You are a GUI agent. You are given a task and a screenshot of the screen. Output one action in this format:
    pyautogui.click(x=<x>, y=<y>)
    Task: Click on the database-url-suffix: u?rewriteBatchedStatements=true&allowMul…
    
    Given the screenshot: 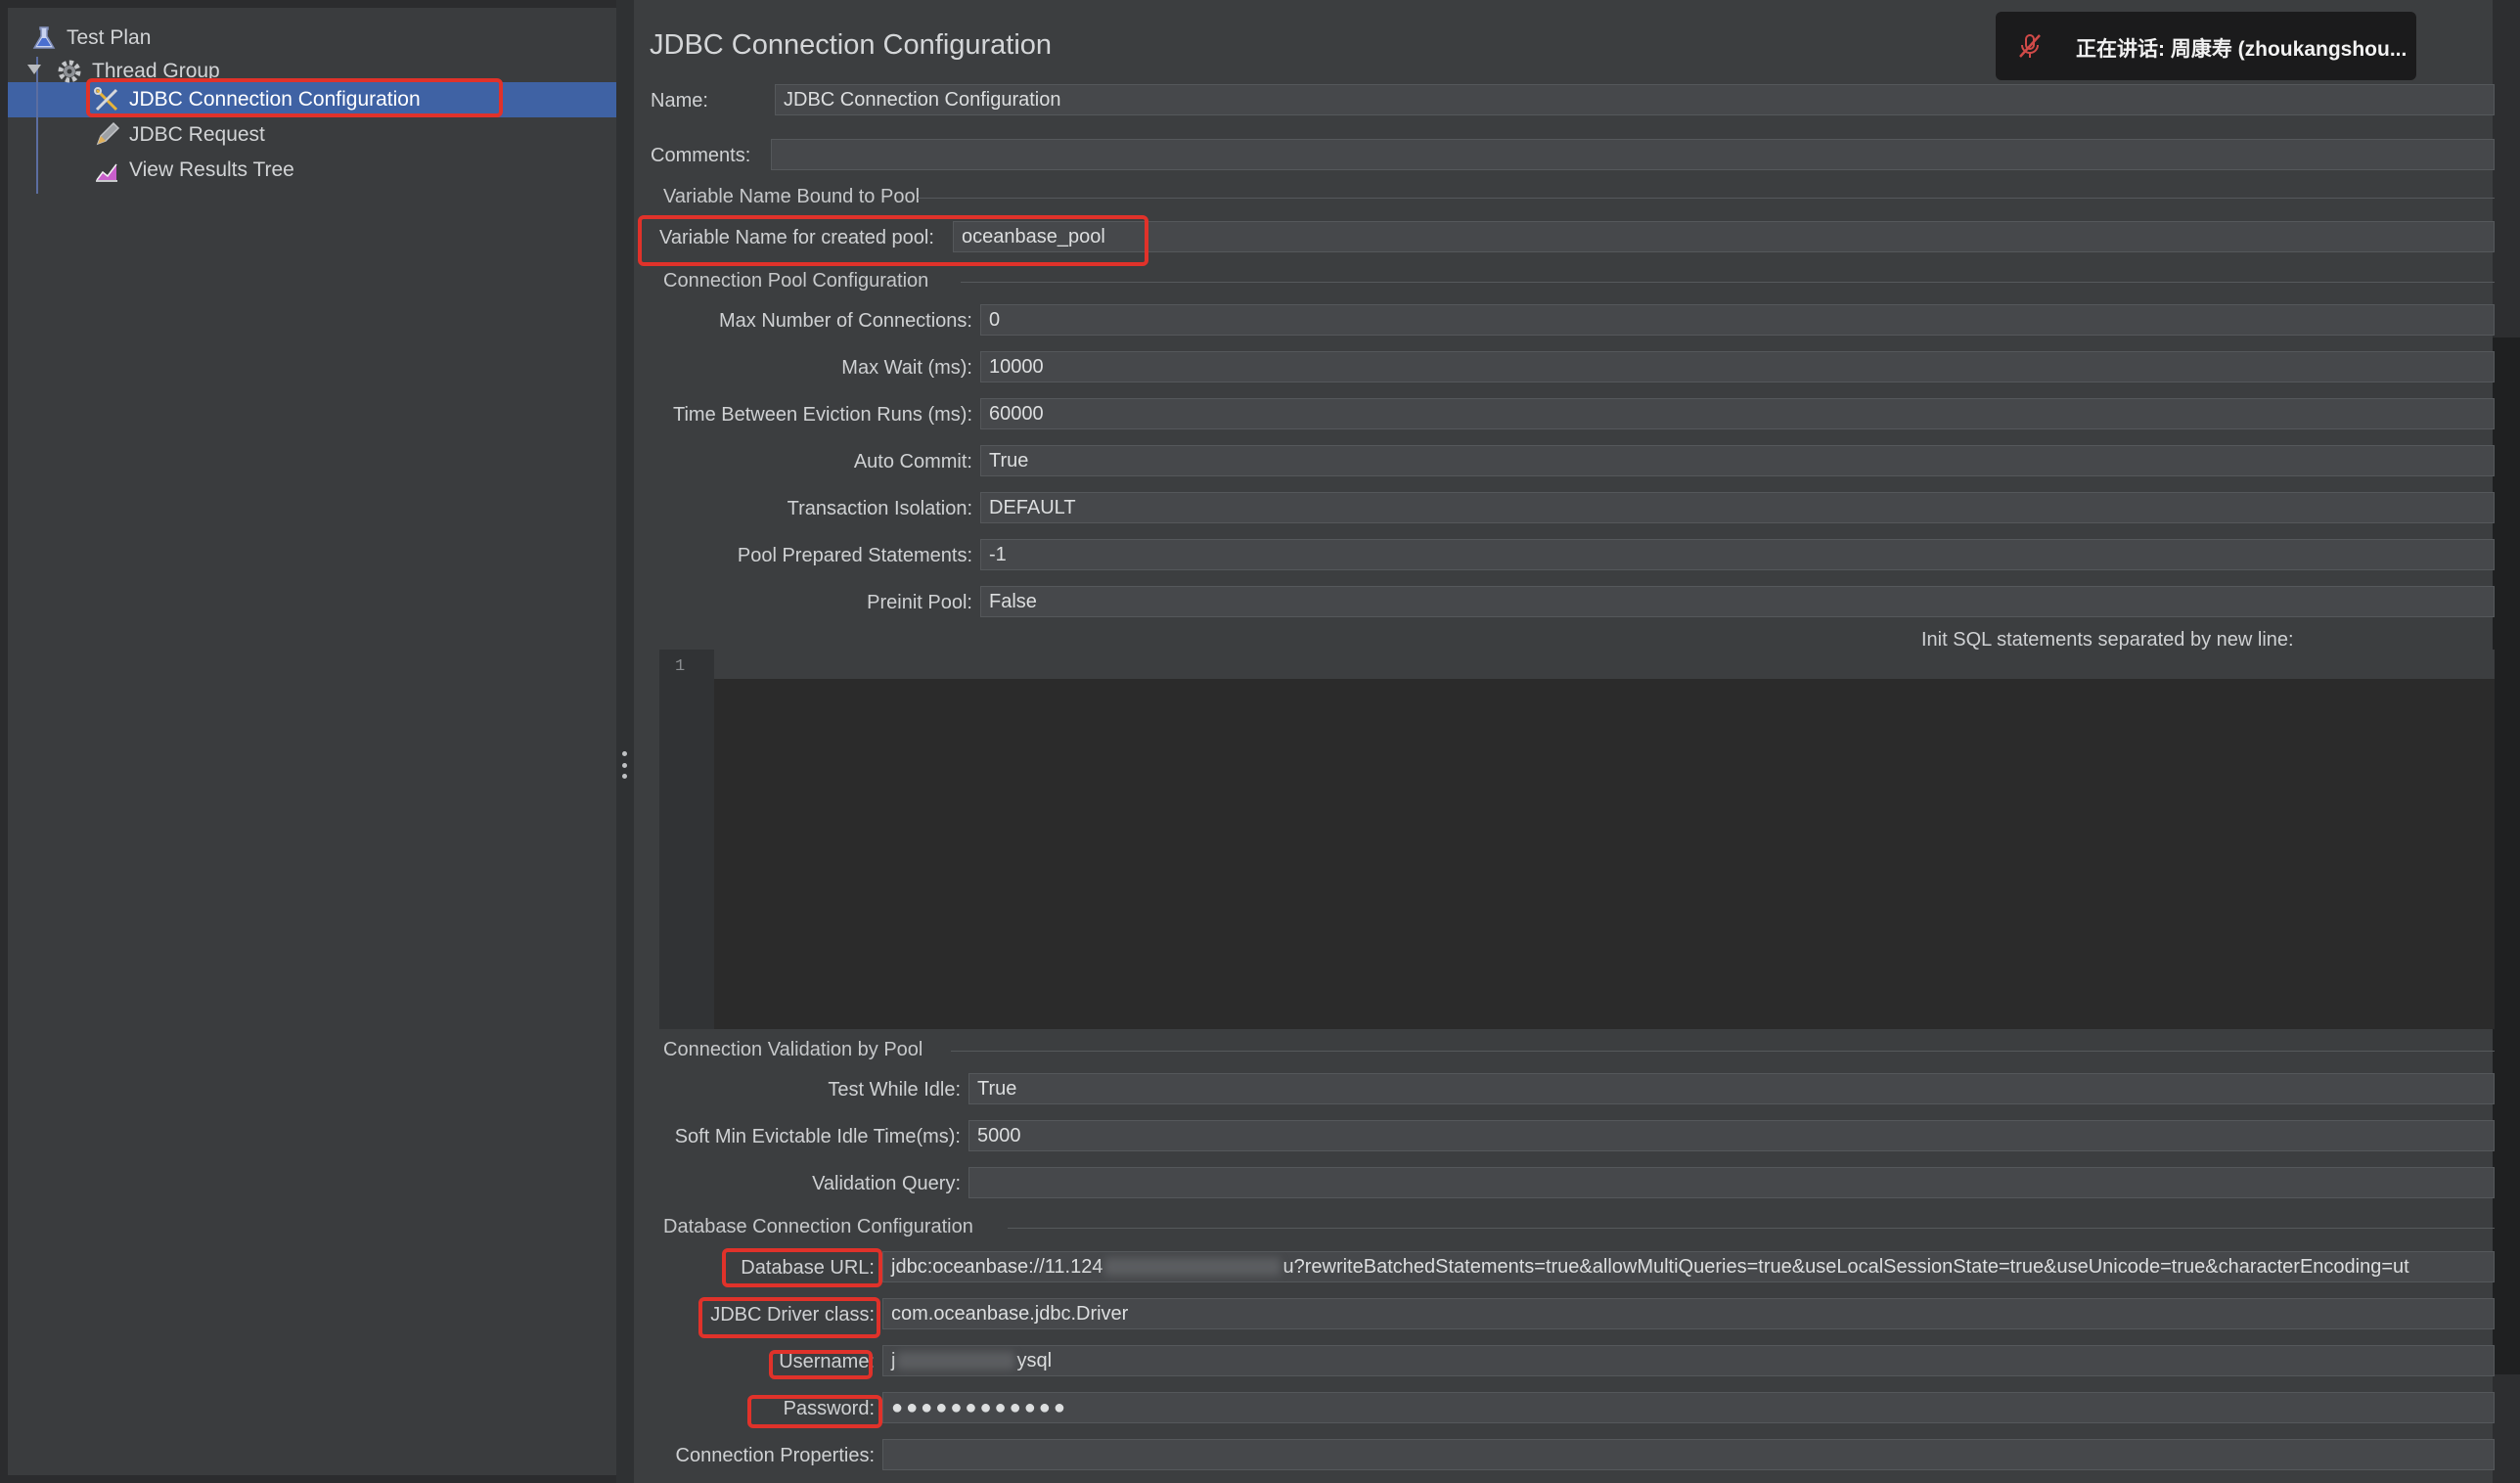 What is the action you would take?
    pyautogui.click(x=1845, y=1266)
    